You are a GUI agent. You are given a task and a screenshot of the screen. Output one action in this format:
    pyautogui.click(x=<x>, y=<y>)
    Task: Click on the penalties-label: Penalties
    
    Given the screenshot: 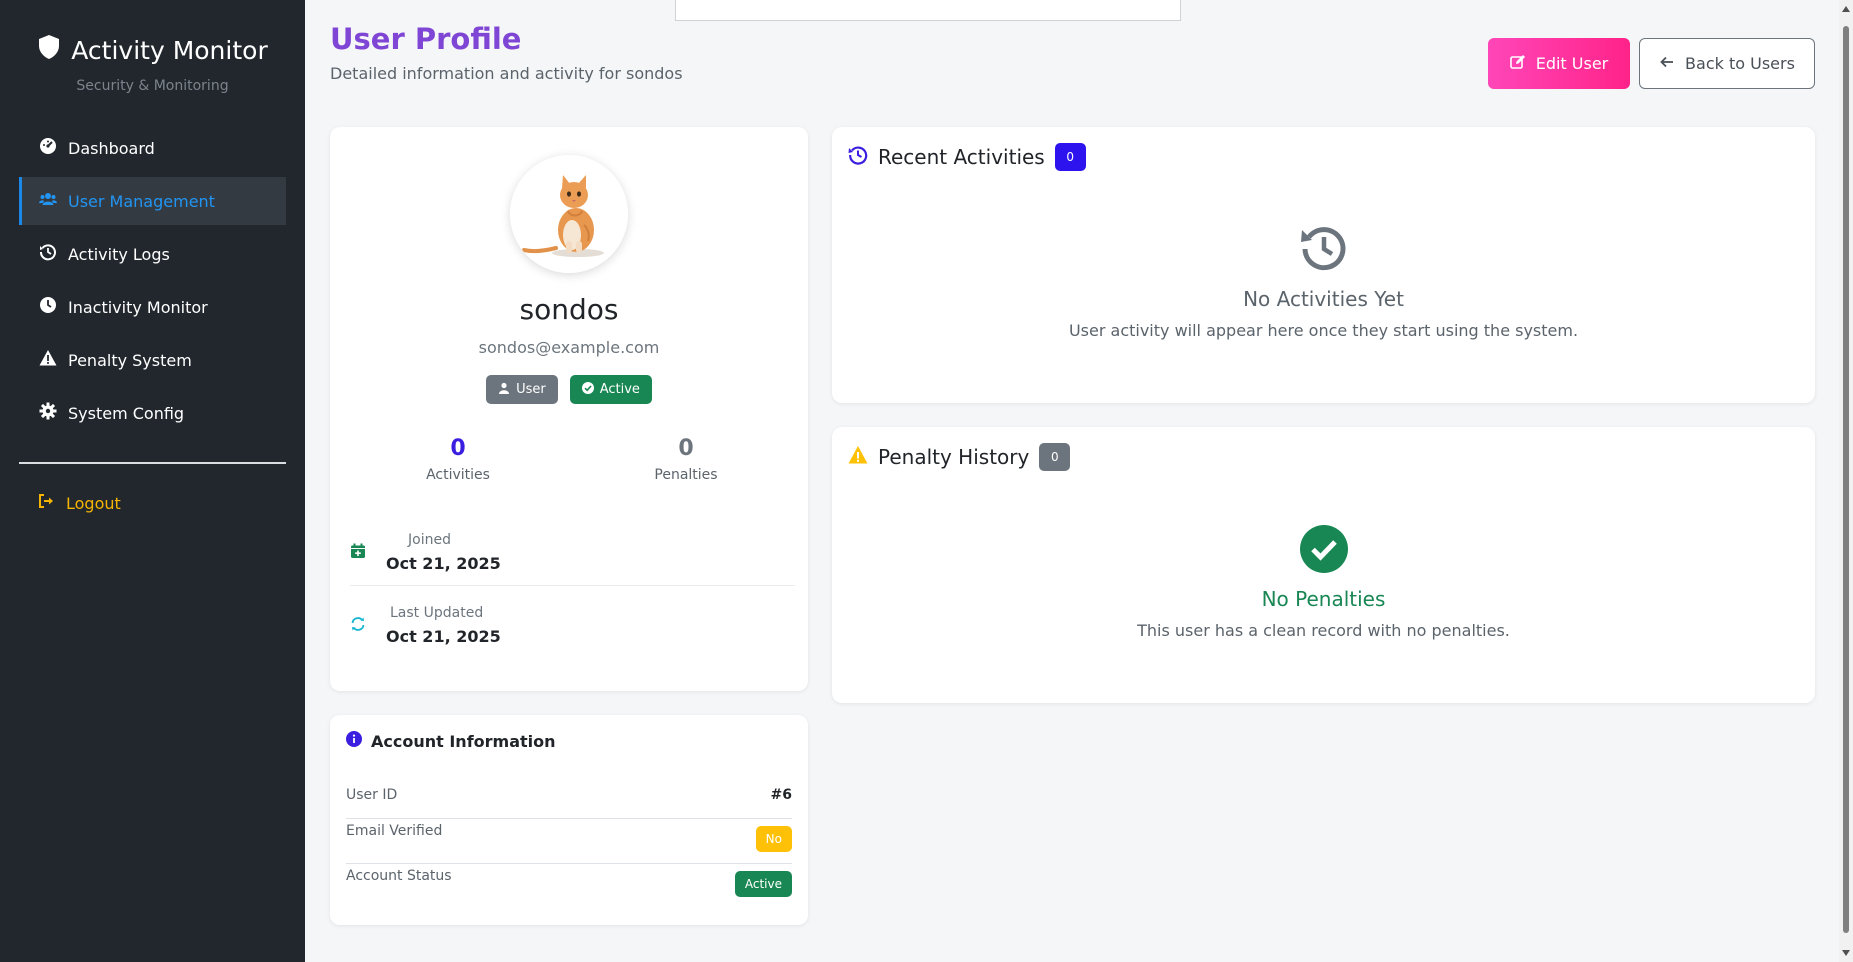 What is the action you would take?
    pyautogui.click(x=686, y=475)
    